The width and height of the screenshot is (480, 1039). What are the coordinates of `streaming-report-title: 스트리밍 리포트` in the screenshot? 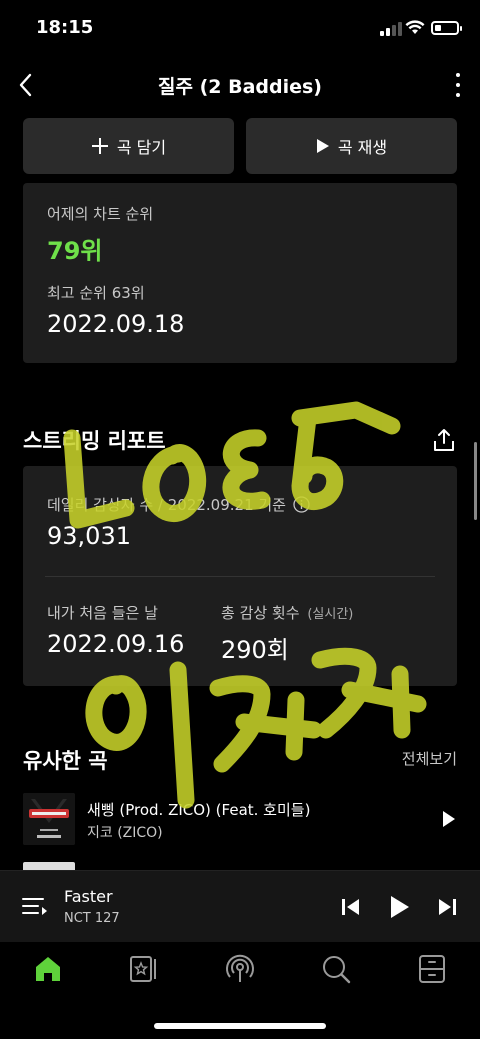 It's located at (94, 441).